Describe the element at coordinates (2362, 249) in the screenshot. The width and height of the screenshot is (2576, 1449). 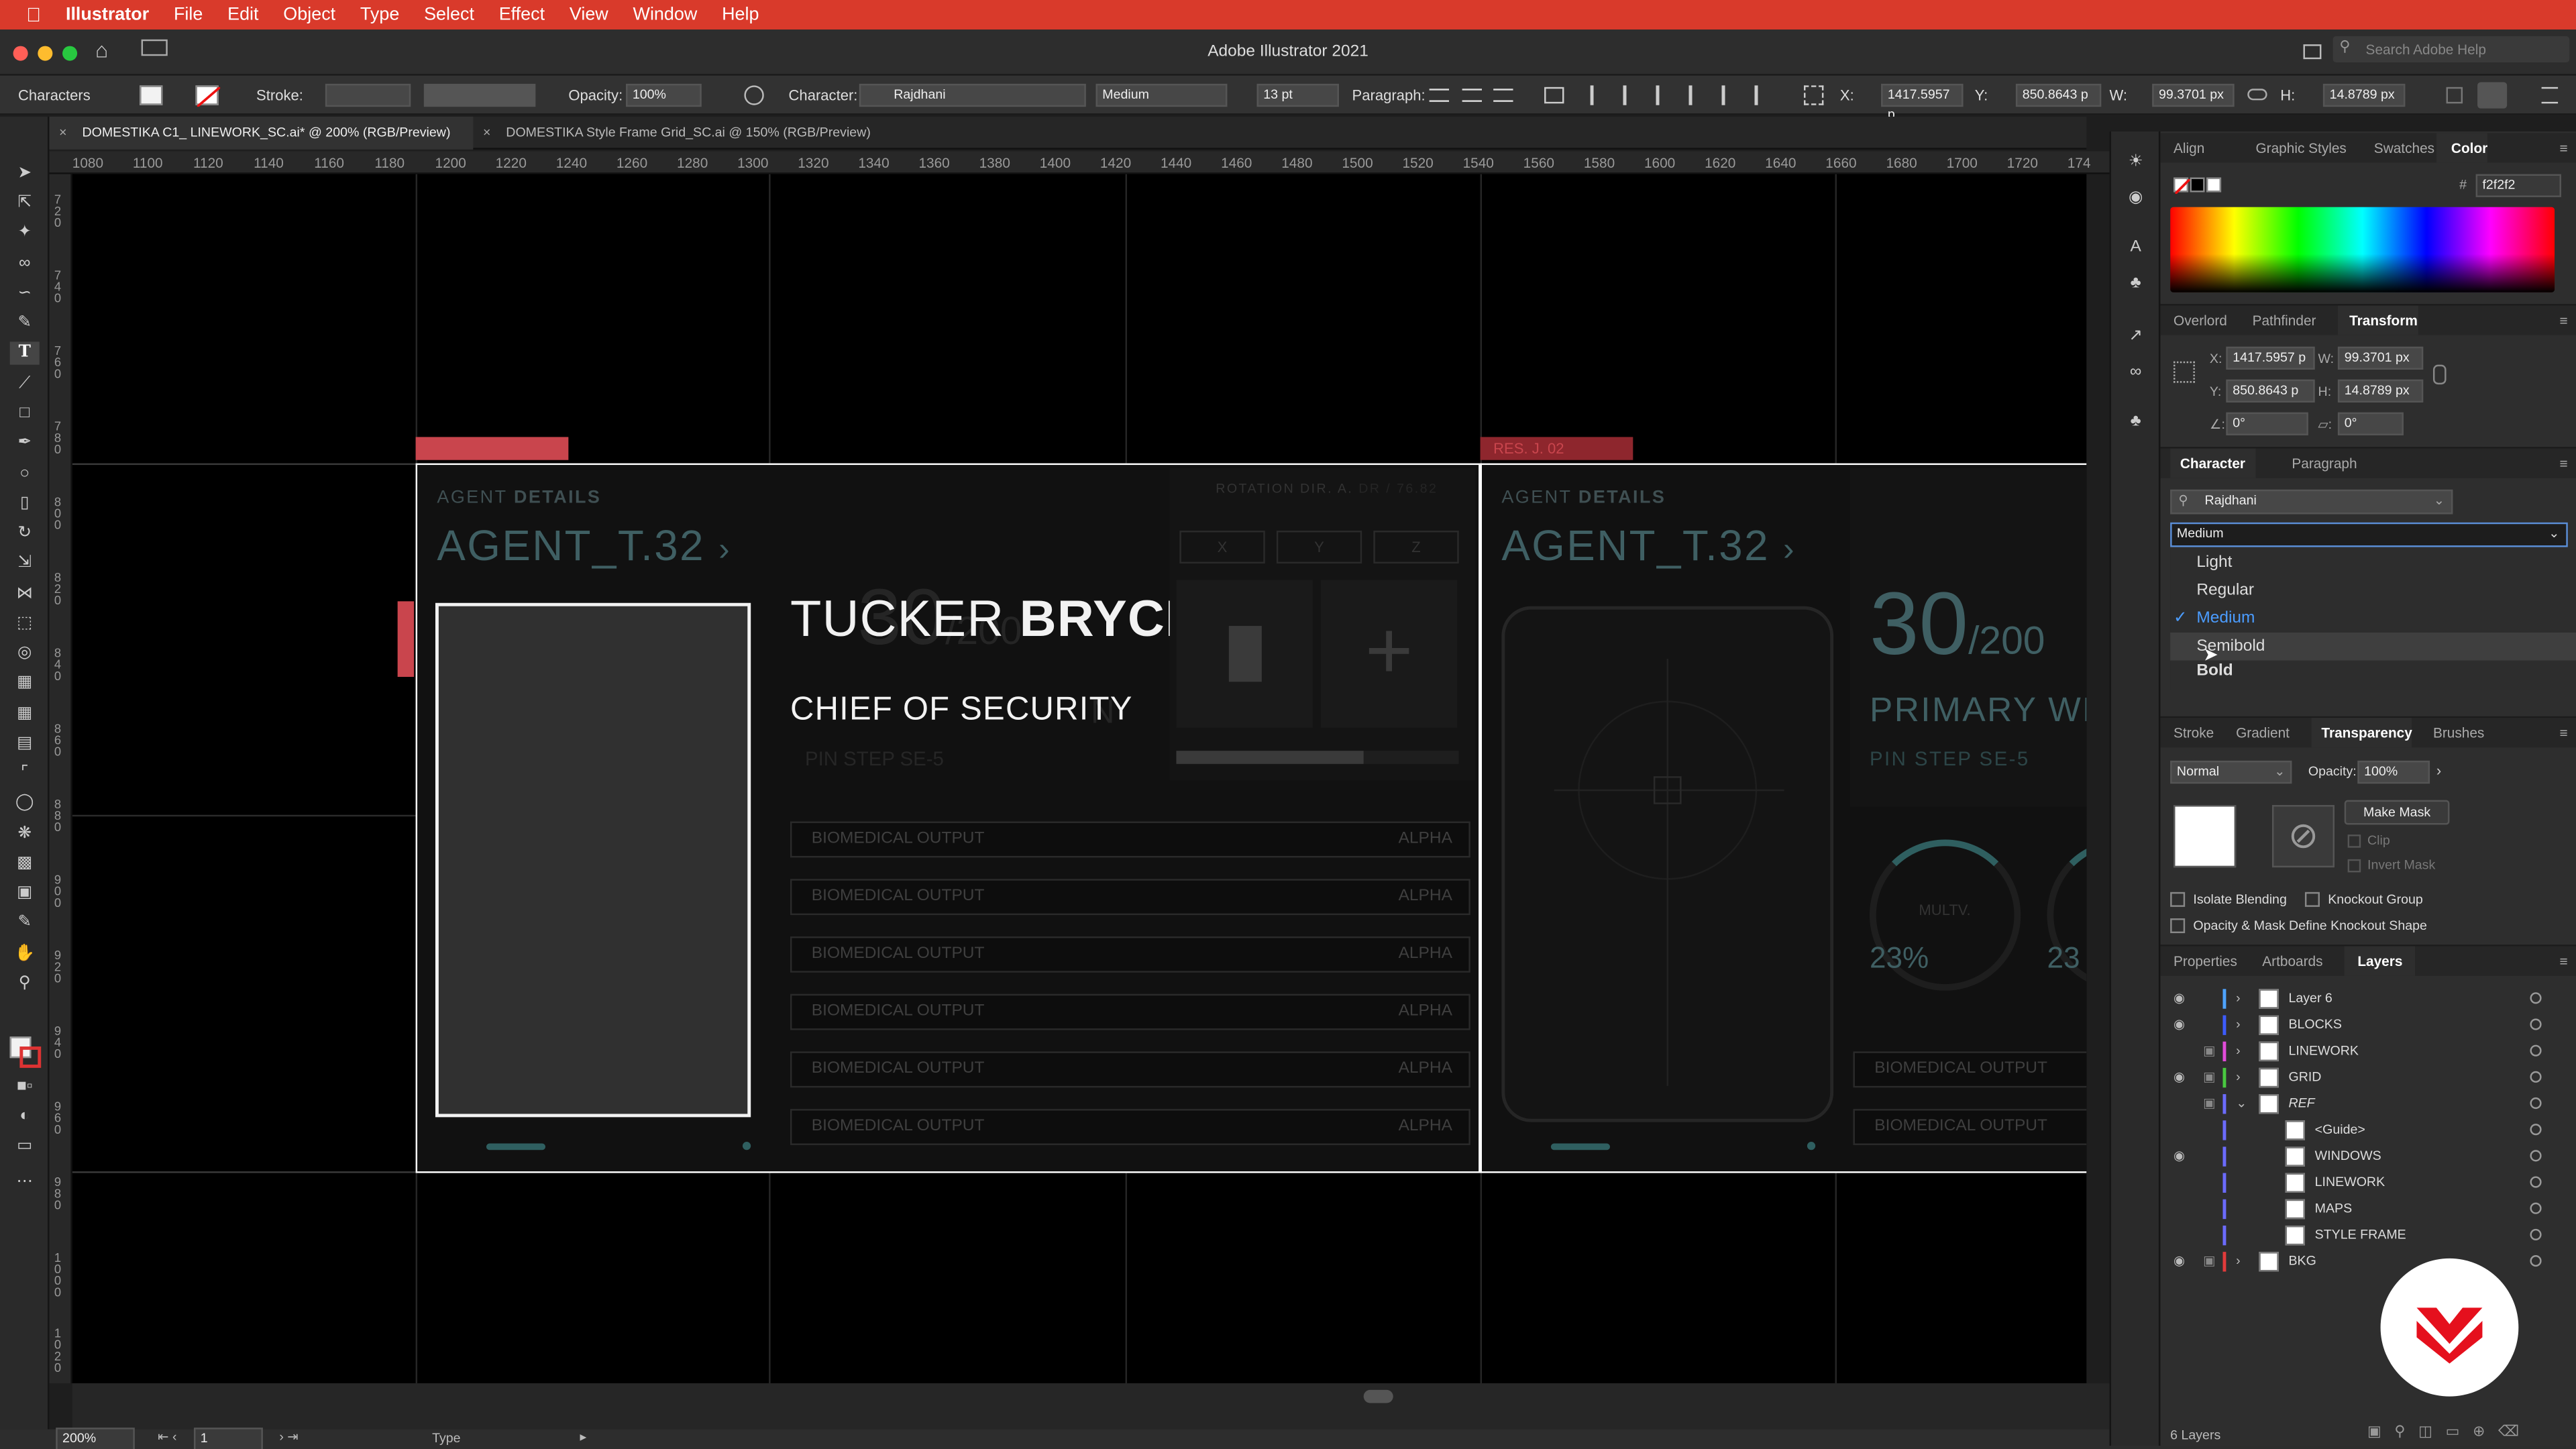
I see `color-spectrum` at that location.